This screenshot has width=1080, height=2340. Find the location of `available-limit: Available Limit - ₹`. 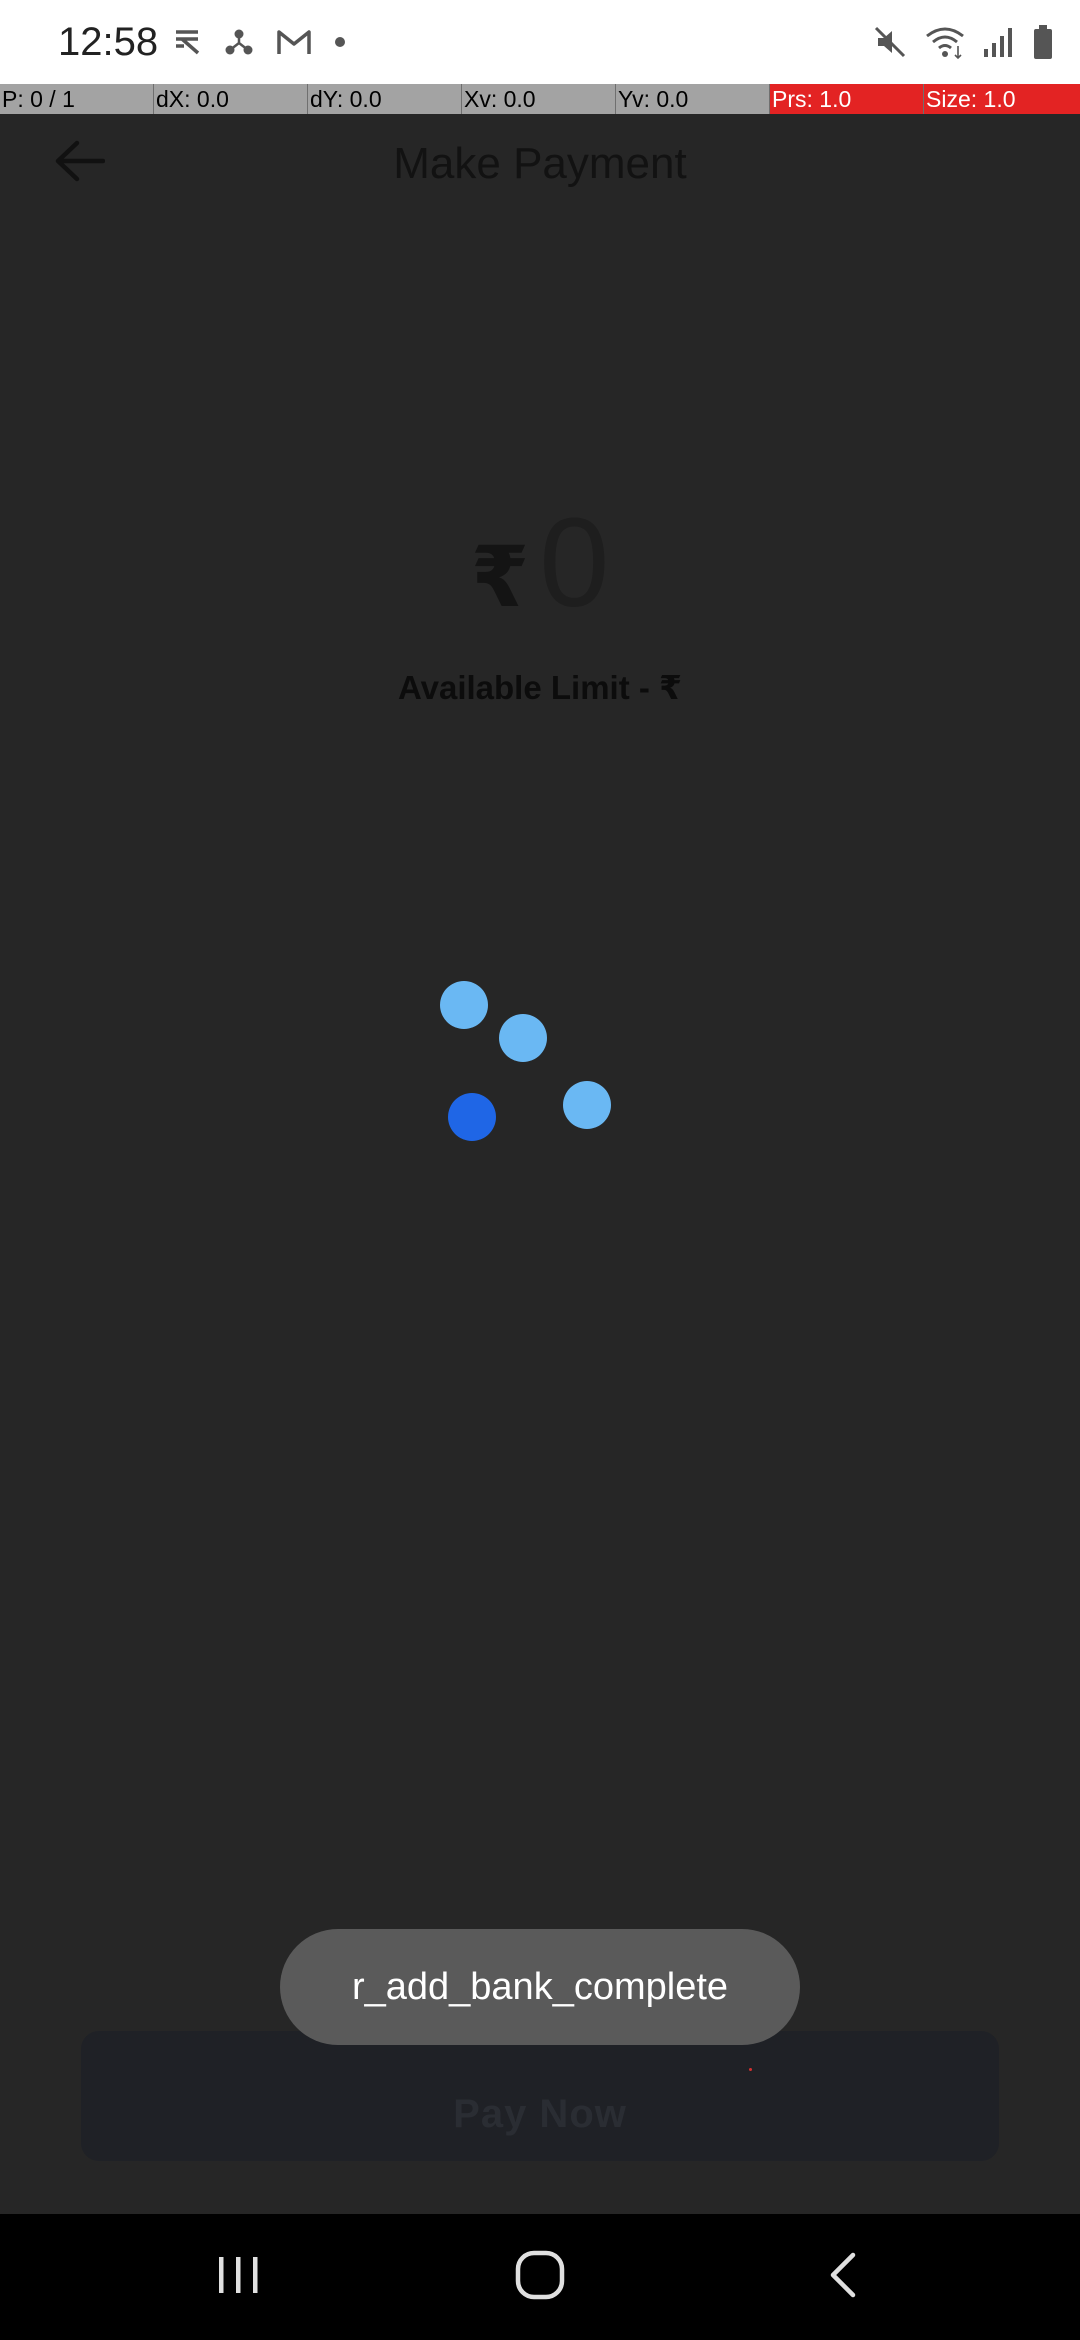

available-limit: Available Limit - ₹ is located at coordinates (540, 687).